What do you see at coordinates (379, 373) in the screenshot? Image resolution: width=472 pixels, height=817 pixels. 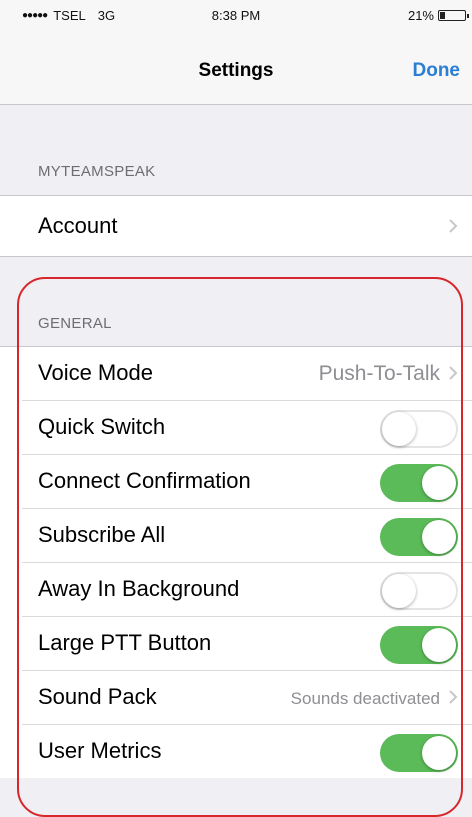 I see `voice-mode-value: Push-To-Talk` at bounding box center [379, 373].